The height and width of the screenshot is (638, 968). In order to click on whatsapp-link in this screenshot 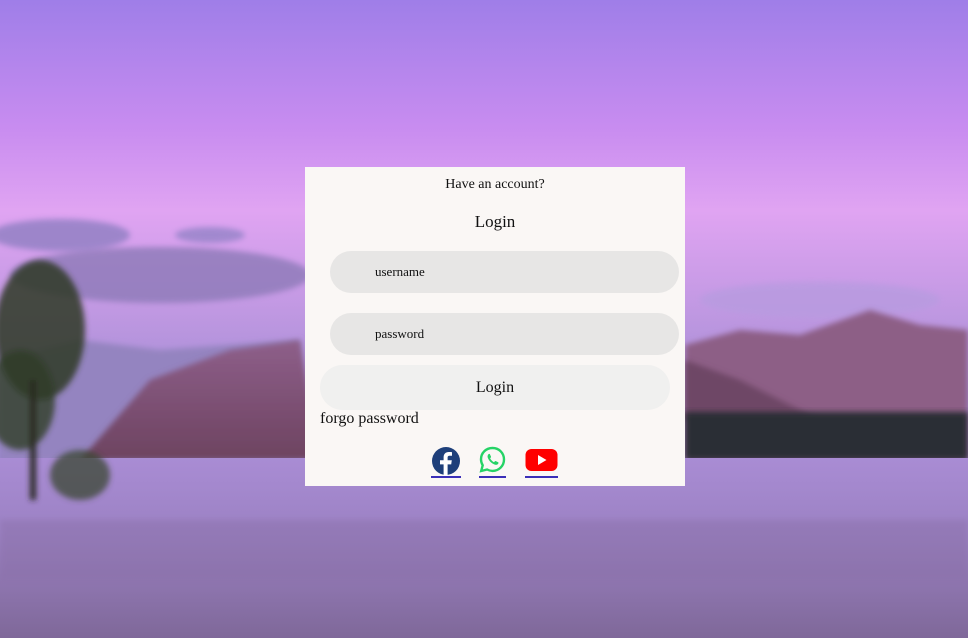, I will do `click(492, 462)`.